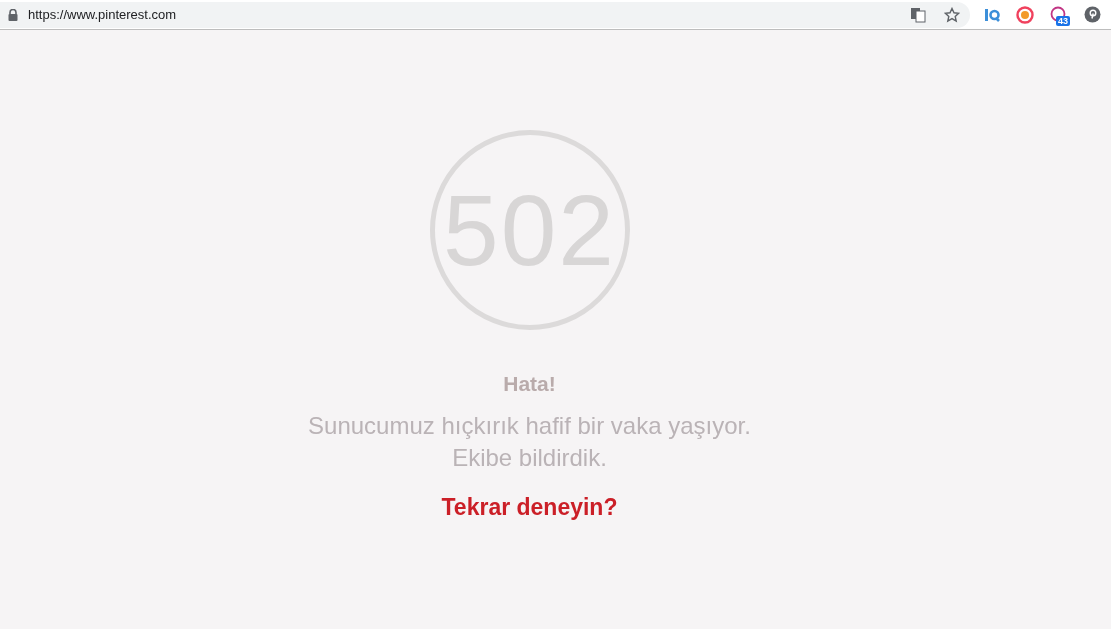 Image resolution: width=1111 pixels, height=629 pixels. I want to click on address-url: https://www.pinterest.com, so click(102, 14).